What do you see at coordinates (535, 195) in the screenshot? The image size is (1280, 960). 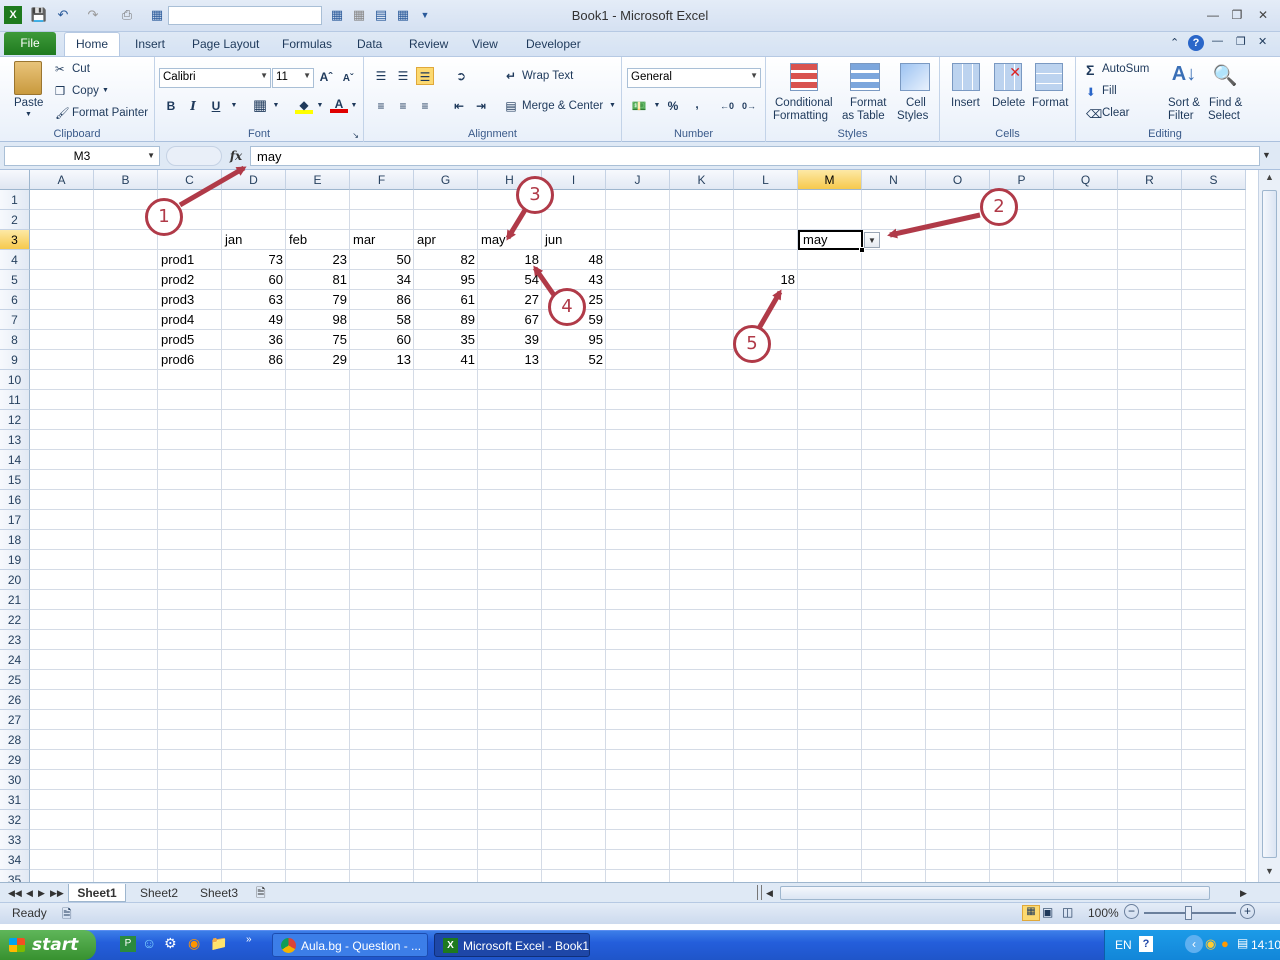 I see `annotation-badge-3: 3` at bounding box center [535, 195].